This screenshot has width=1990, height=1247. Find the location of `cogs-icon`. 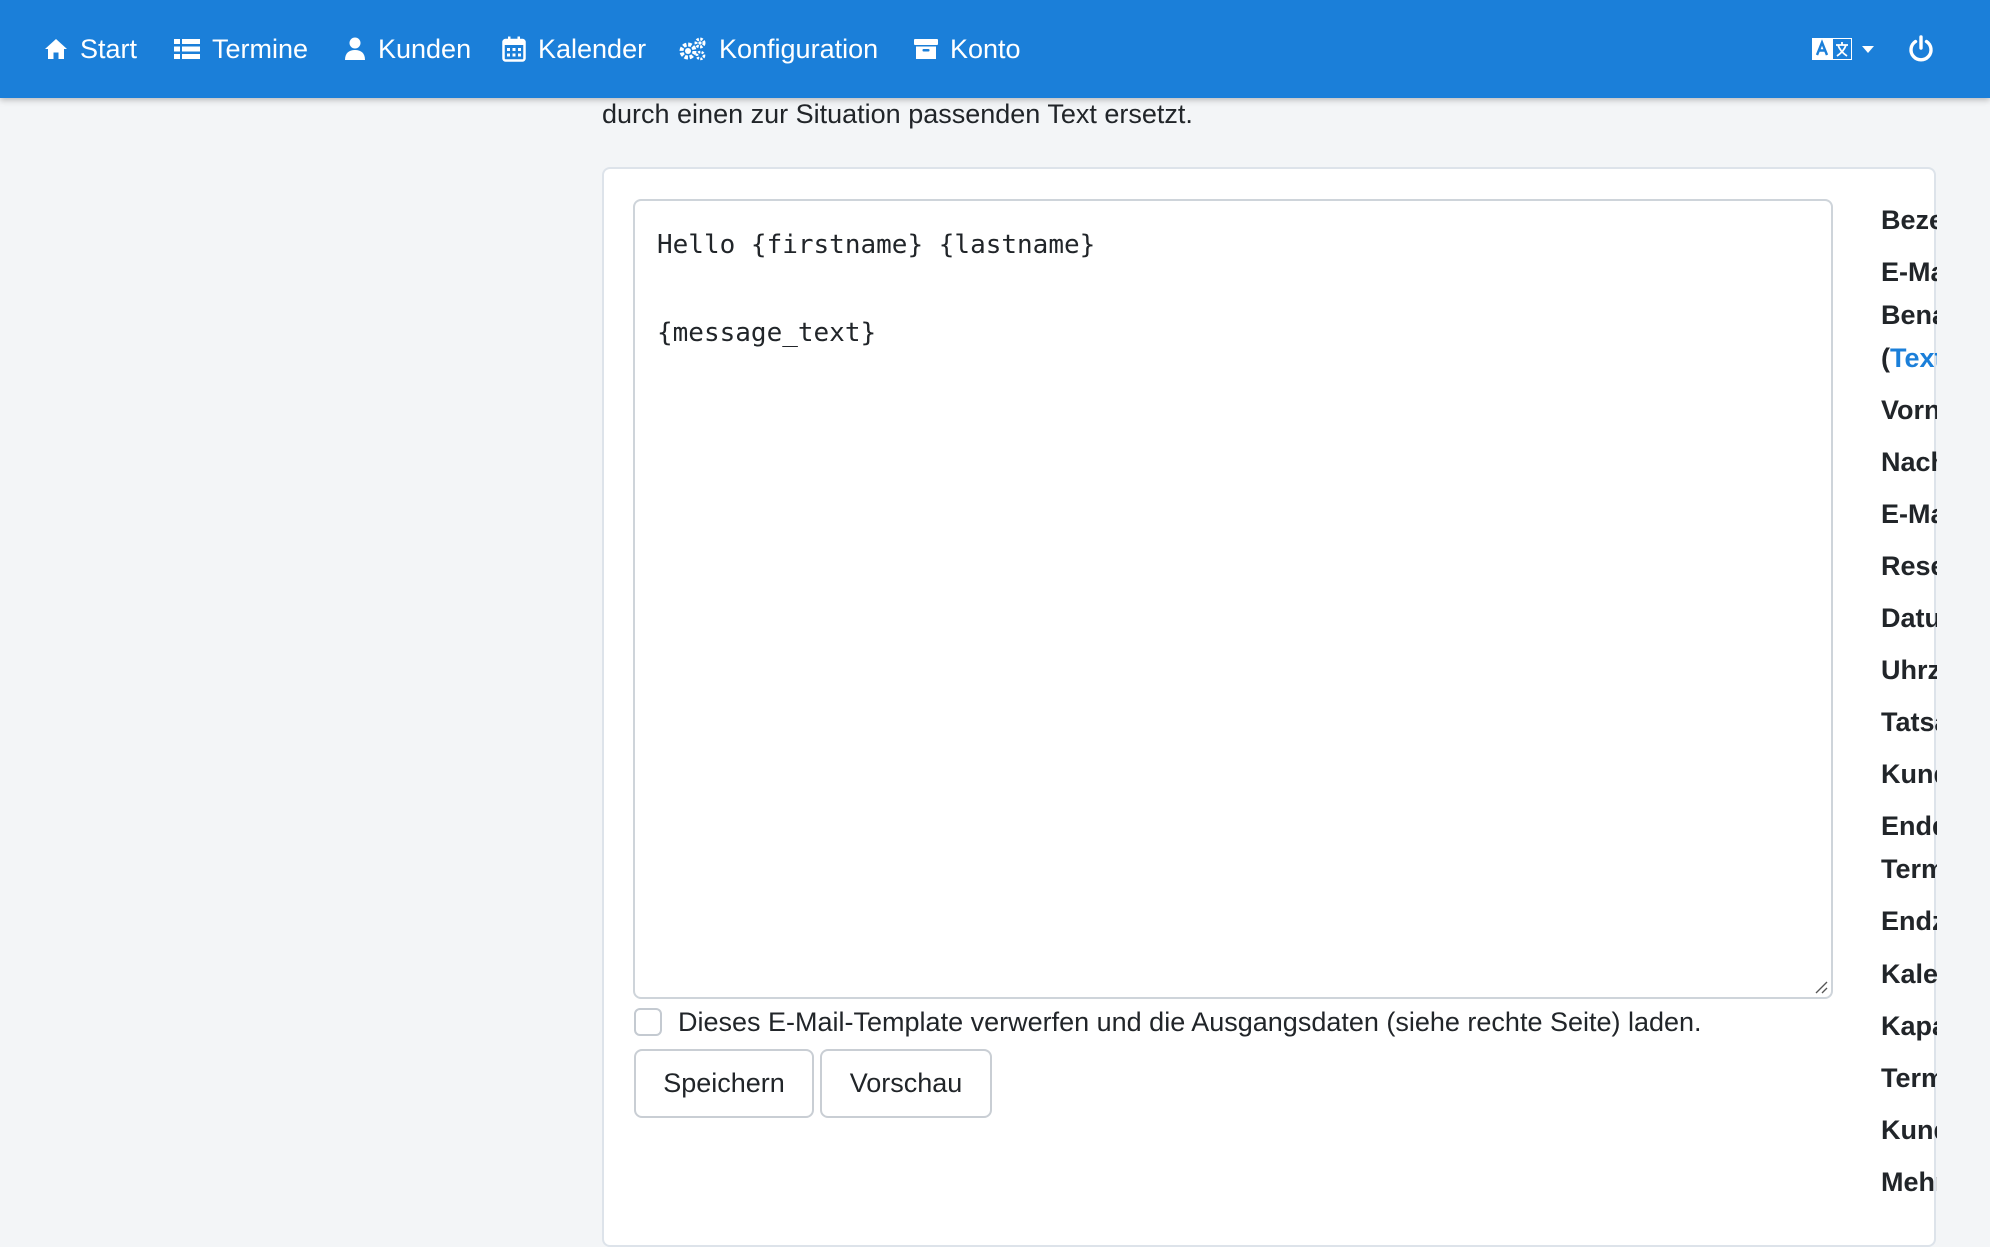

cogs-icon is located at coordinates (692, 49).